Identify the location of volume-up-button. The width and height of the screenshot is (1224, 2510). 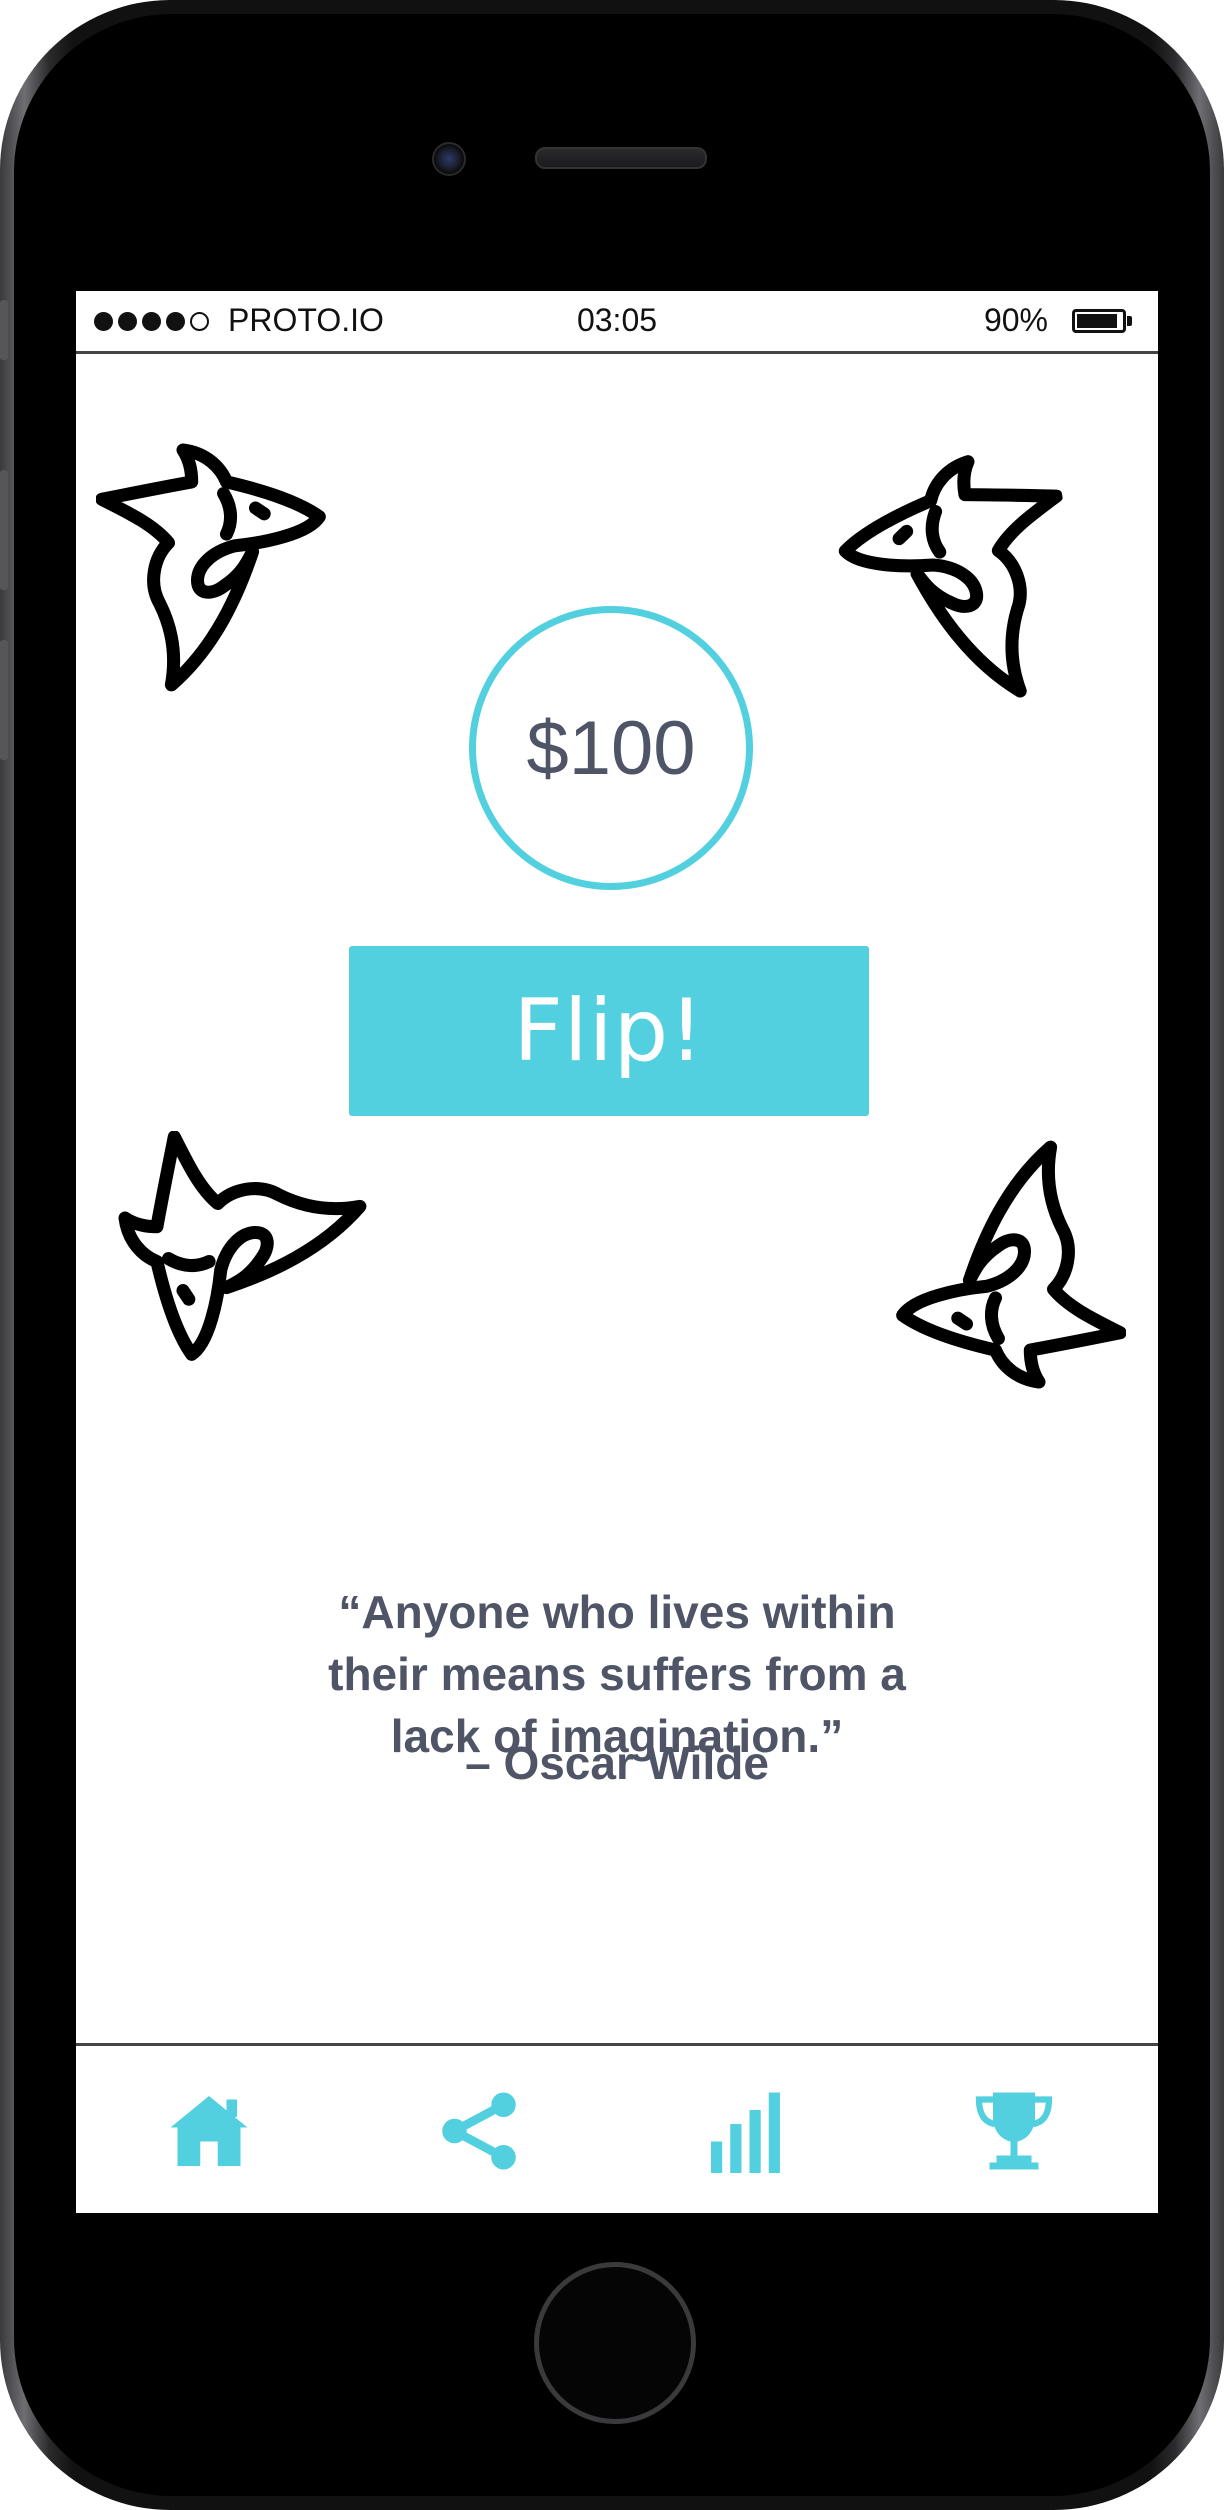
(4, 530).